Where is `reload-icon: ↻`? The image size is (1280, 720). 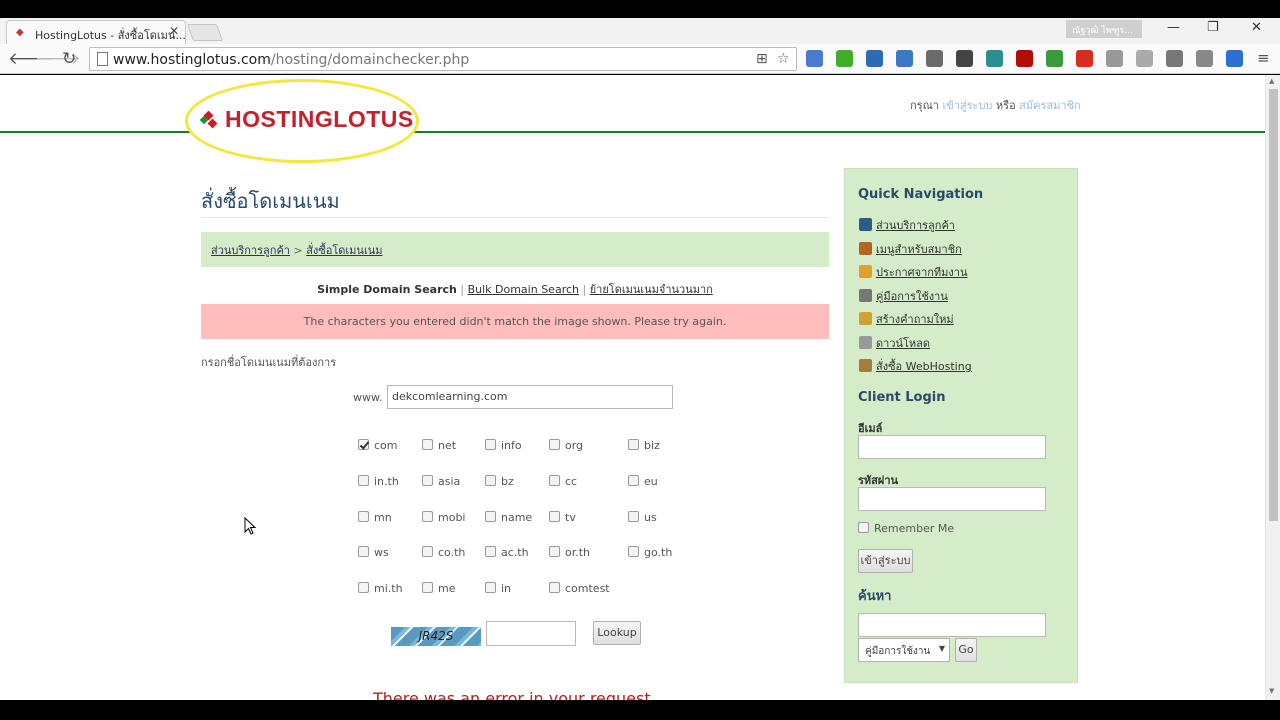
reload-icon: ↻ is located at coordinates (69, 59).